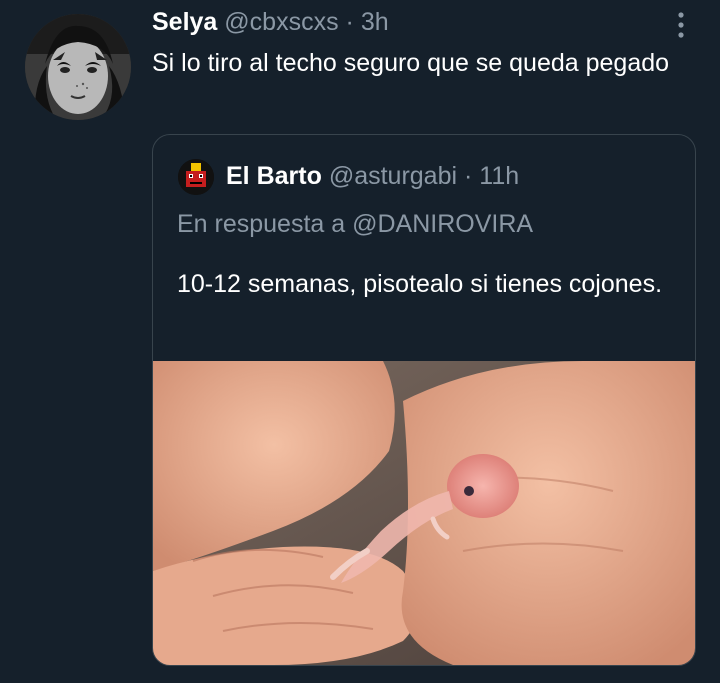 The image size is (720, 683). Describe the element at coordinates (261, 224) in the screenshot. I see `reply-prefix: En respuesta a` at that location.